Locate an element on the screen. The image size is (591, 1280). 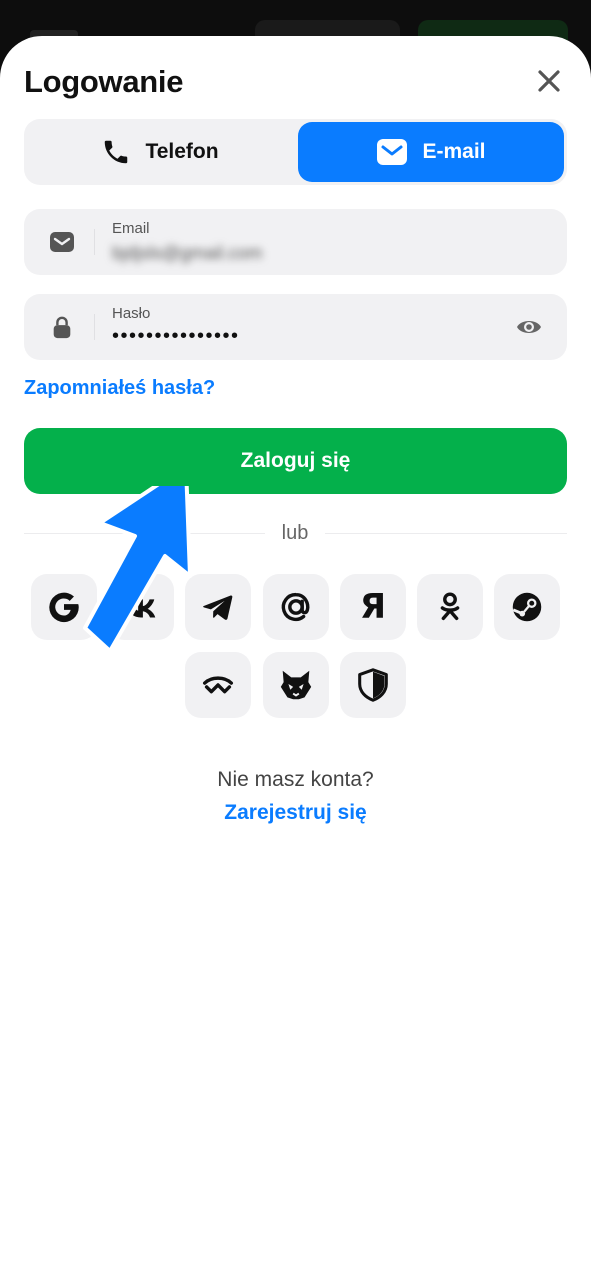
page-title: Logowanie is located at coordinates (104, 81).